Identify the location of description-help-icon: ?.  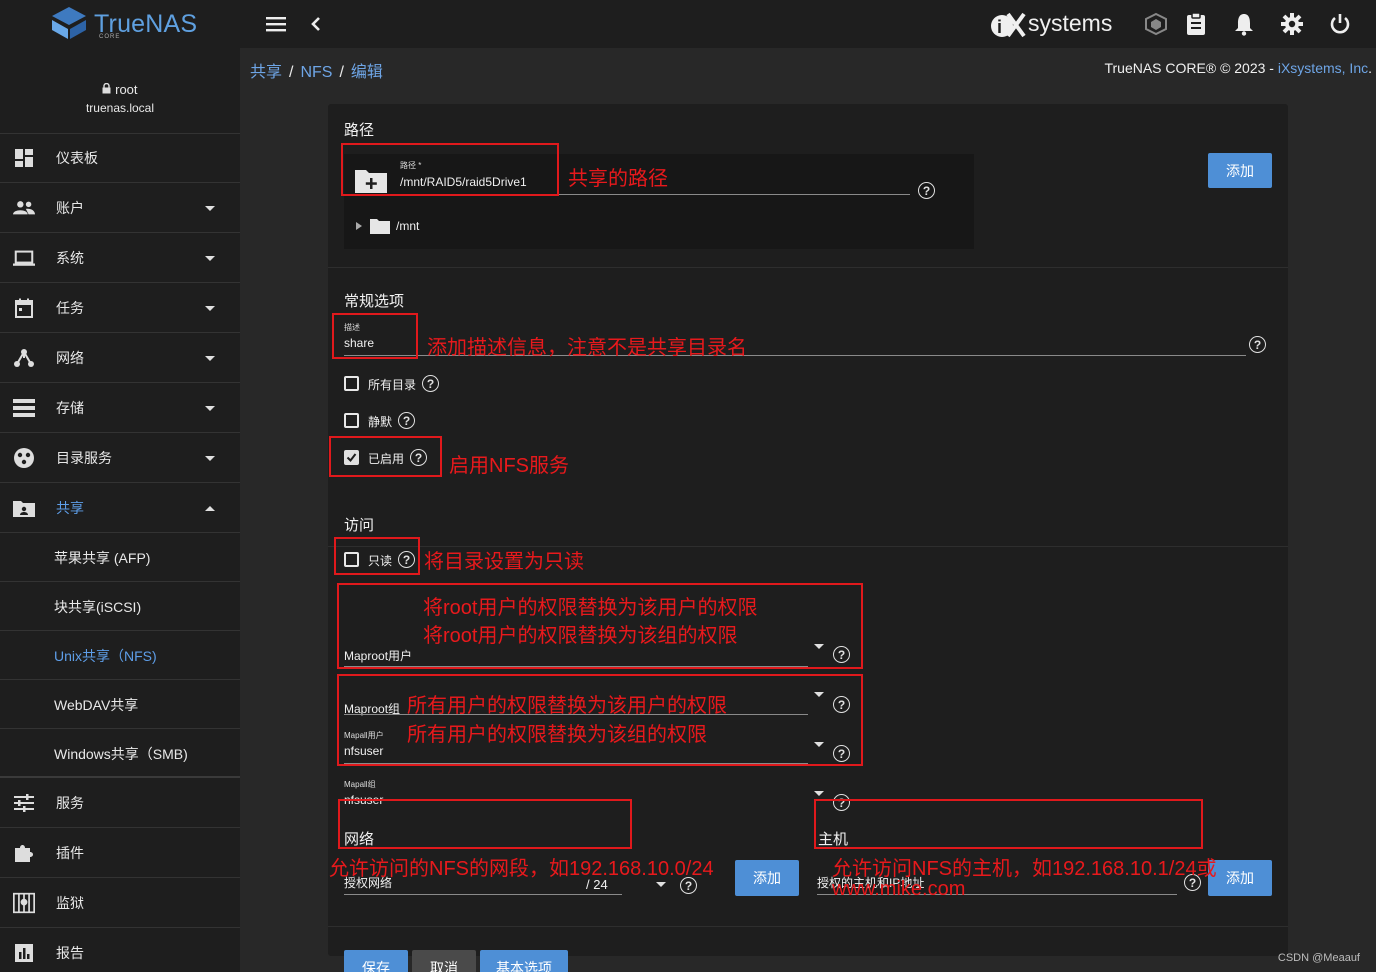
(1257, 344).